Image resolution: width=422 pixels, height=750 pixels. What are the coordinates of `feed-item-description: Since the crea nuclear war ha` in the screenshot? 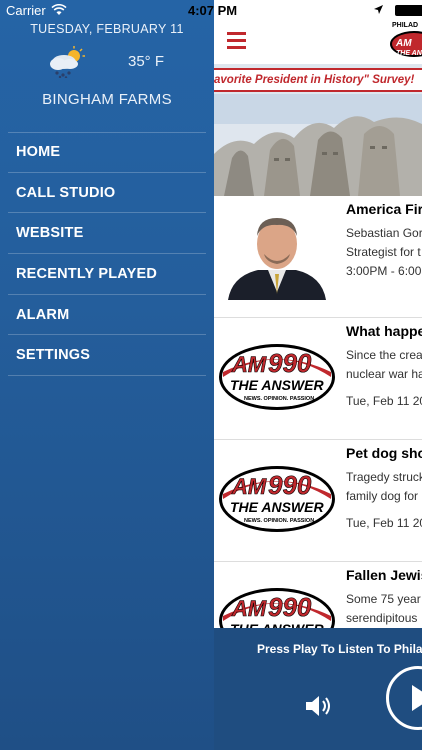 It's located at (384, 364).